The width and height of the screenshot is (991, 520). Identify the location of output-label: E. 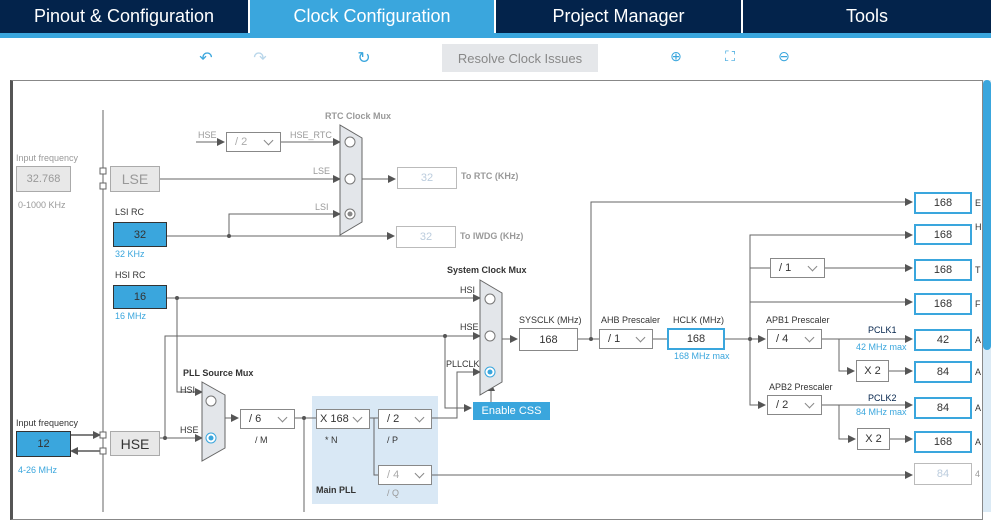
(978, 203).